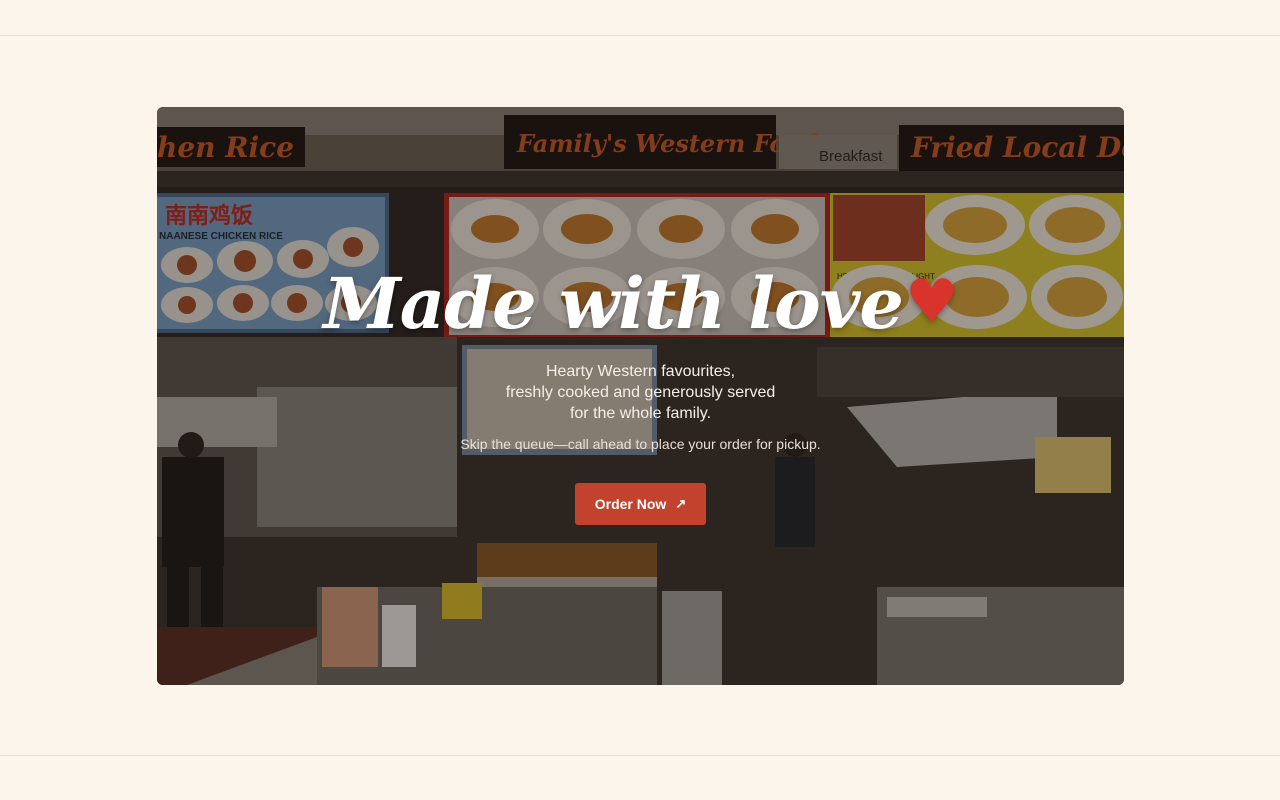 This screenshot has width=1280, height=800. Describe the element at coordinates (640, 755) in the screenshot. I see `section-divider` at that location.